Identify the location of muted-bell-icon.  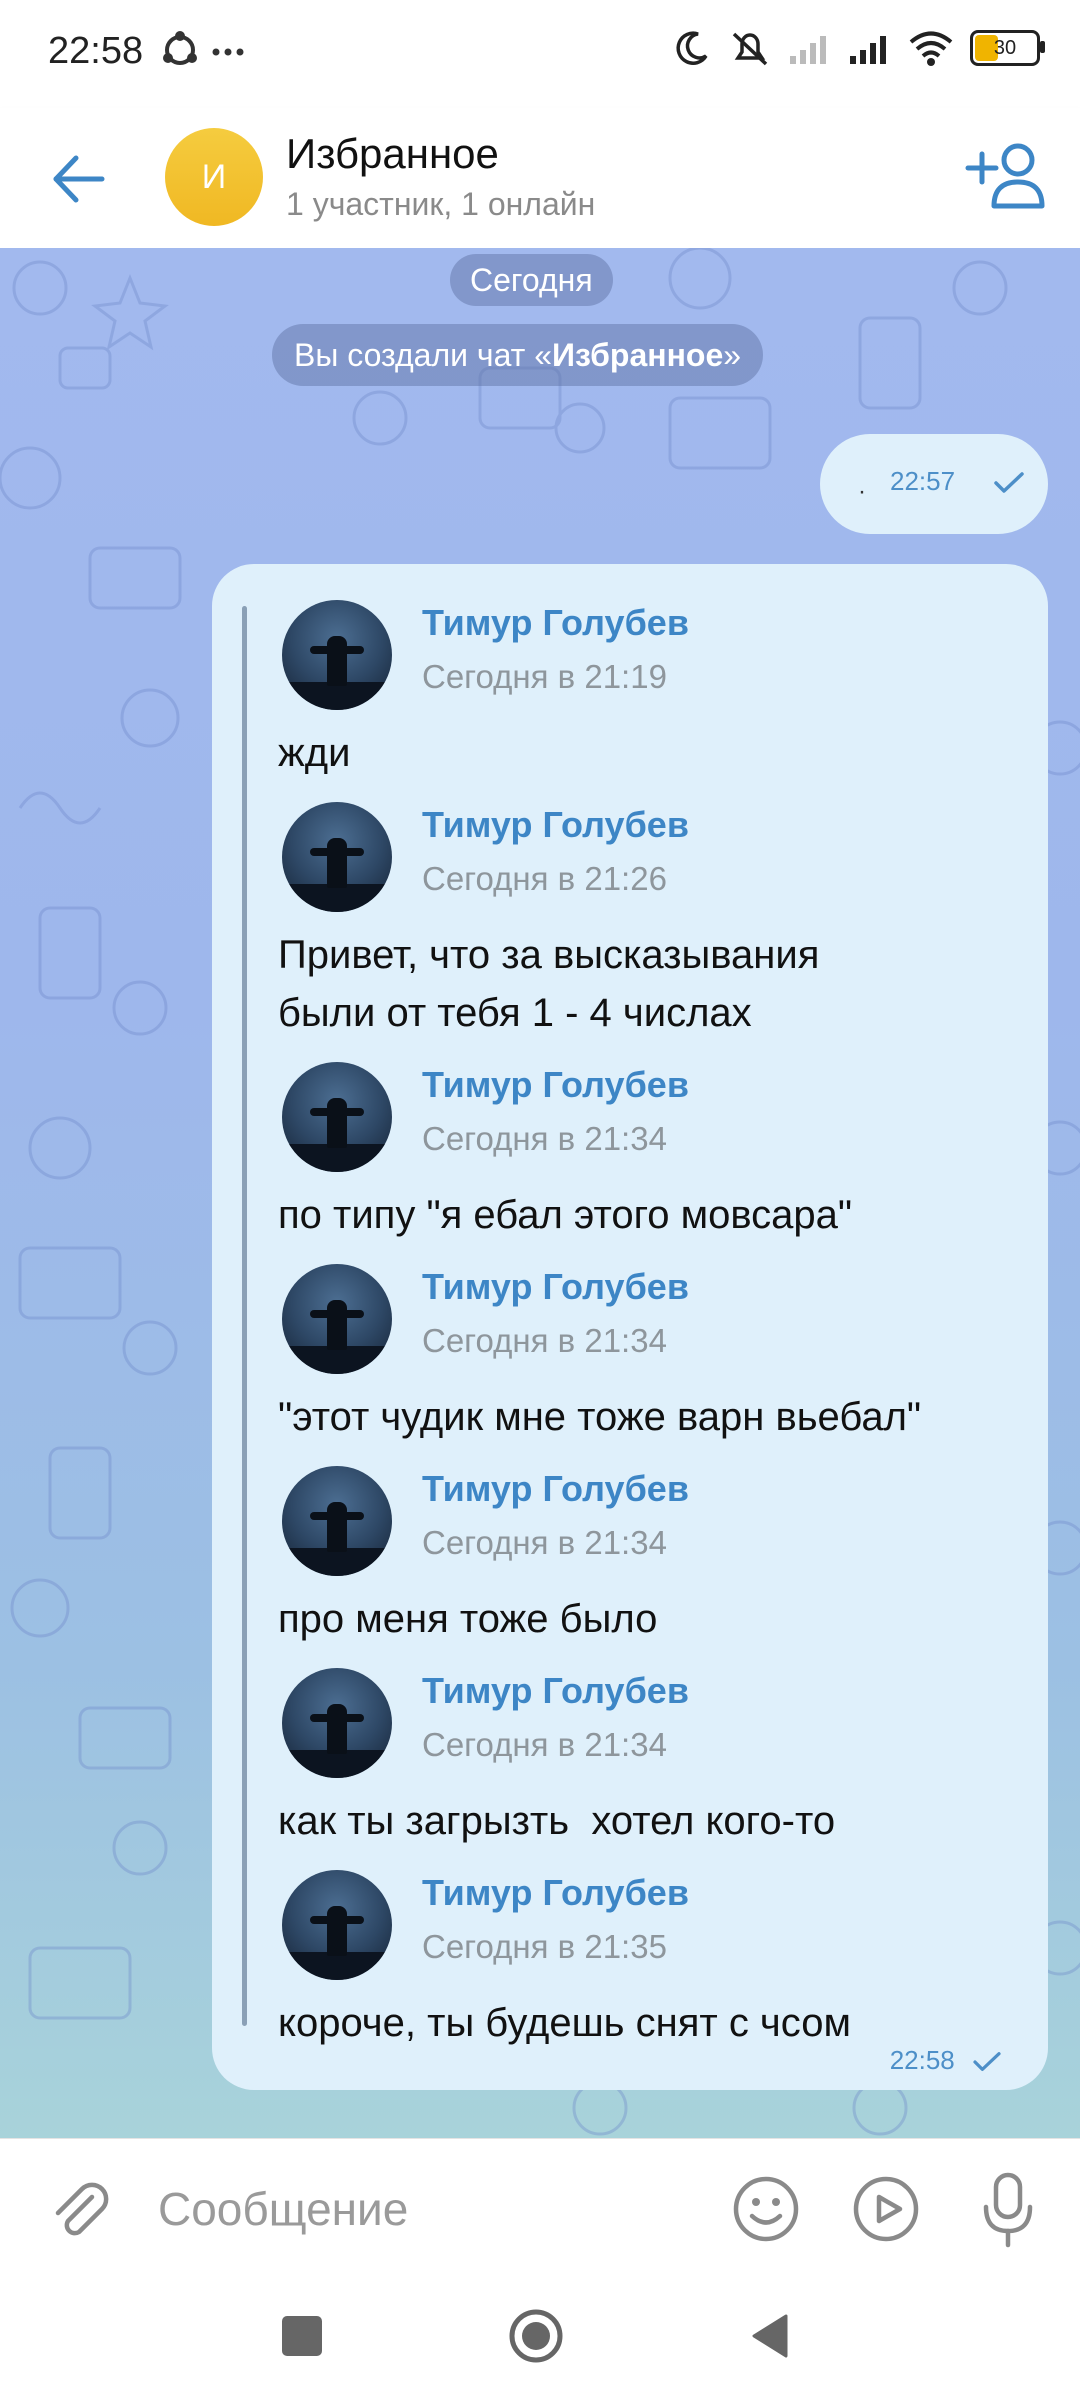
(750, 49).